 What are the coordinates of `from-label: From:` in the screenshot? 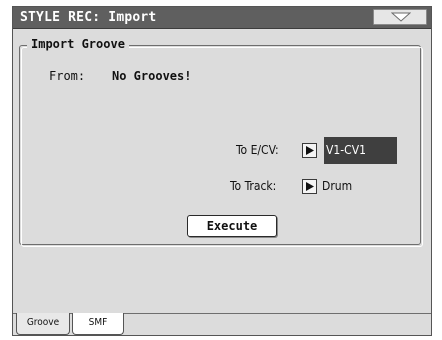 It's located at (67, 76).